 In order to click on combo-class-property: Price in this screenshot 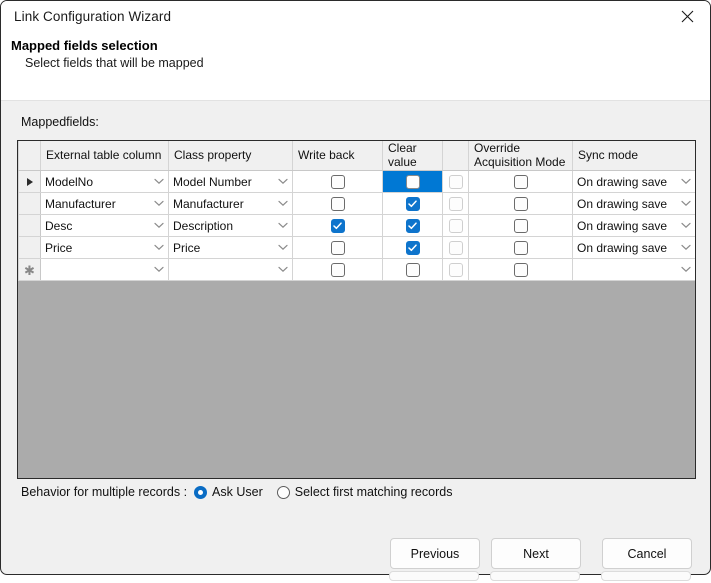, I will do `click(231, 248)`.